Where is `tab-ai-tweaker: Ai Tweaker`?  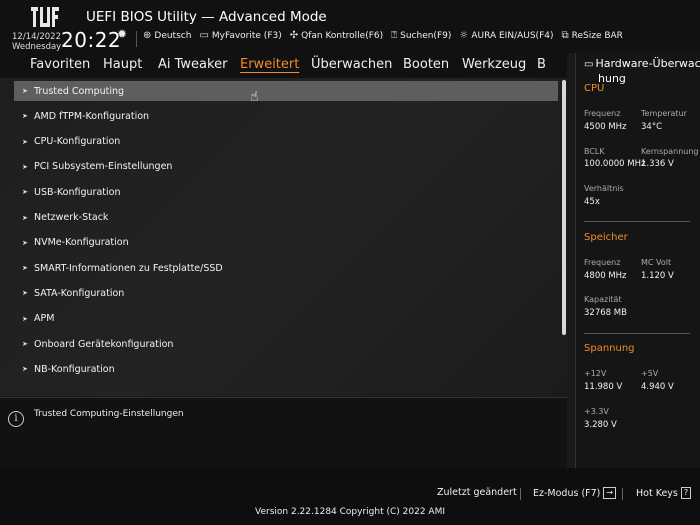
tab-ai-tweaker: Ai Tweaker is located at coordinates (192, 64).